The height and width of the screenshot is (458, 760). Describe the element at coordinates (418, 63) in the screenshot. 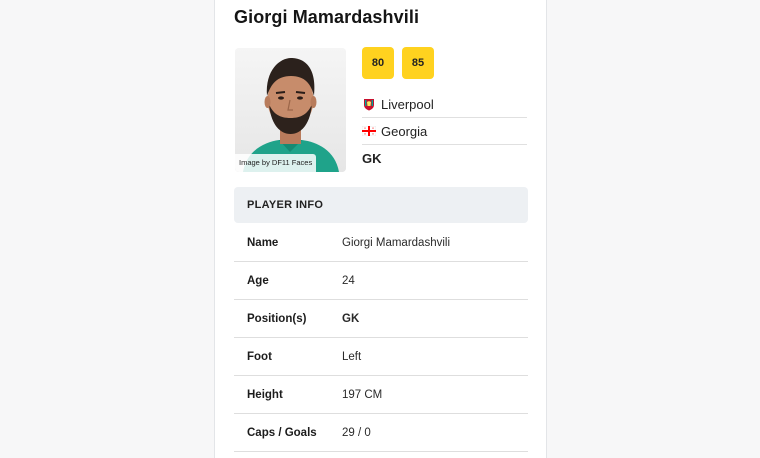

I see `potential-rating-badge: 85` at that location.